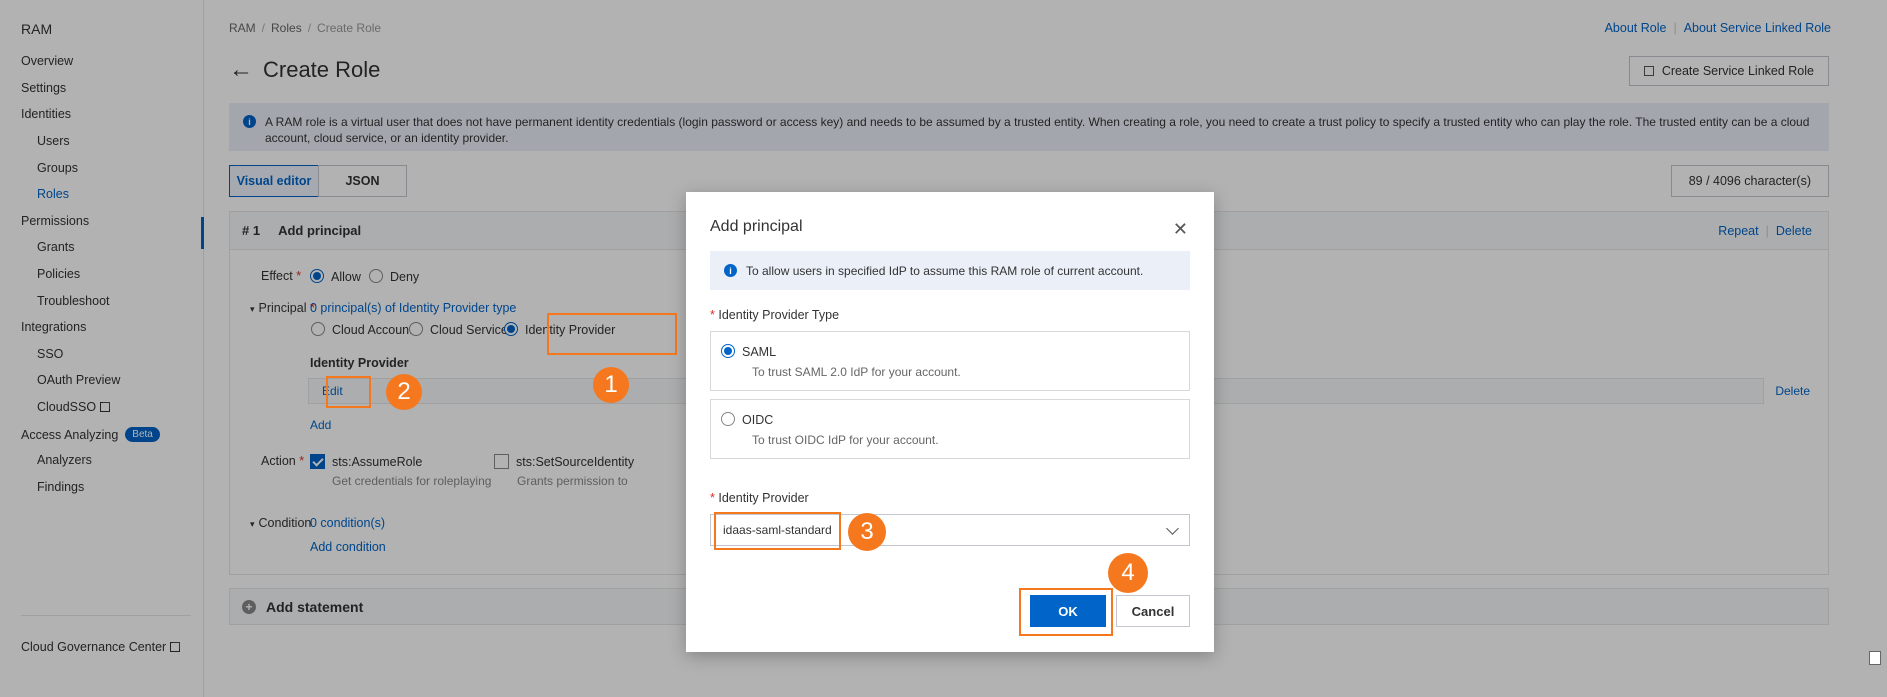 The image size is (1887, 697). I want to click on info-icon: i, so click(730, 270).